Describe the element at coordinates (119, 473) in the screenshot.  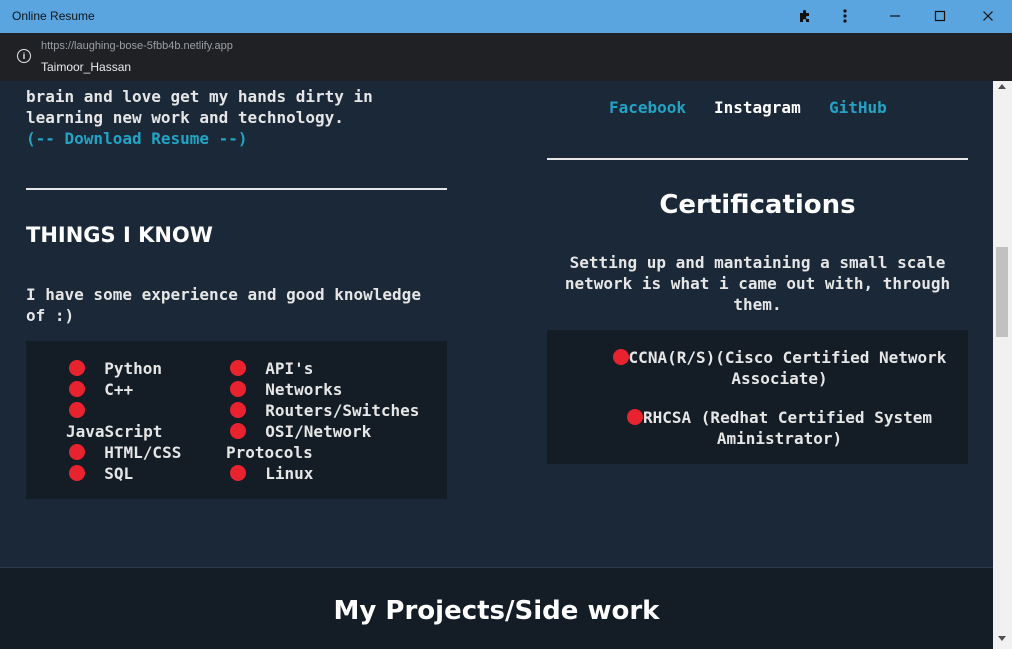
I see `skill-item: SQL` at that location.